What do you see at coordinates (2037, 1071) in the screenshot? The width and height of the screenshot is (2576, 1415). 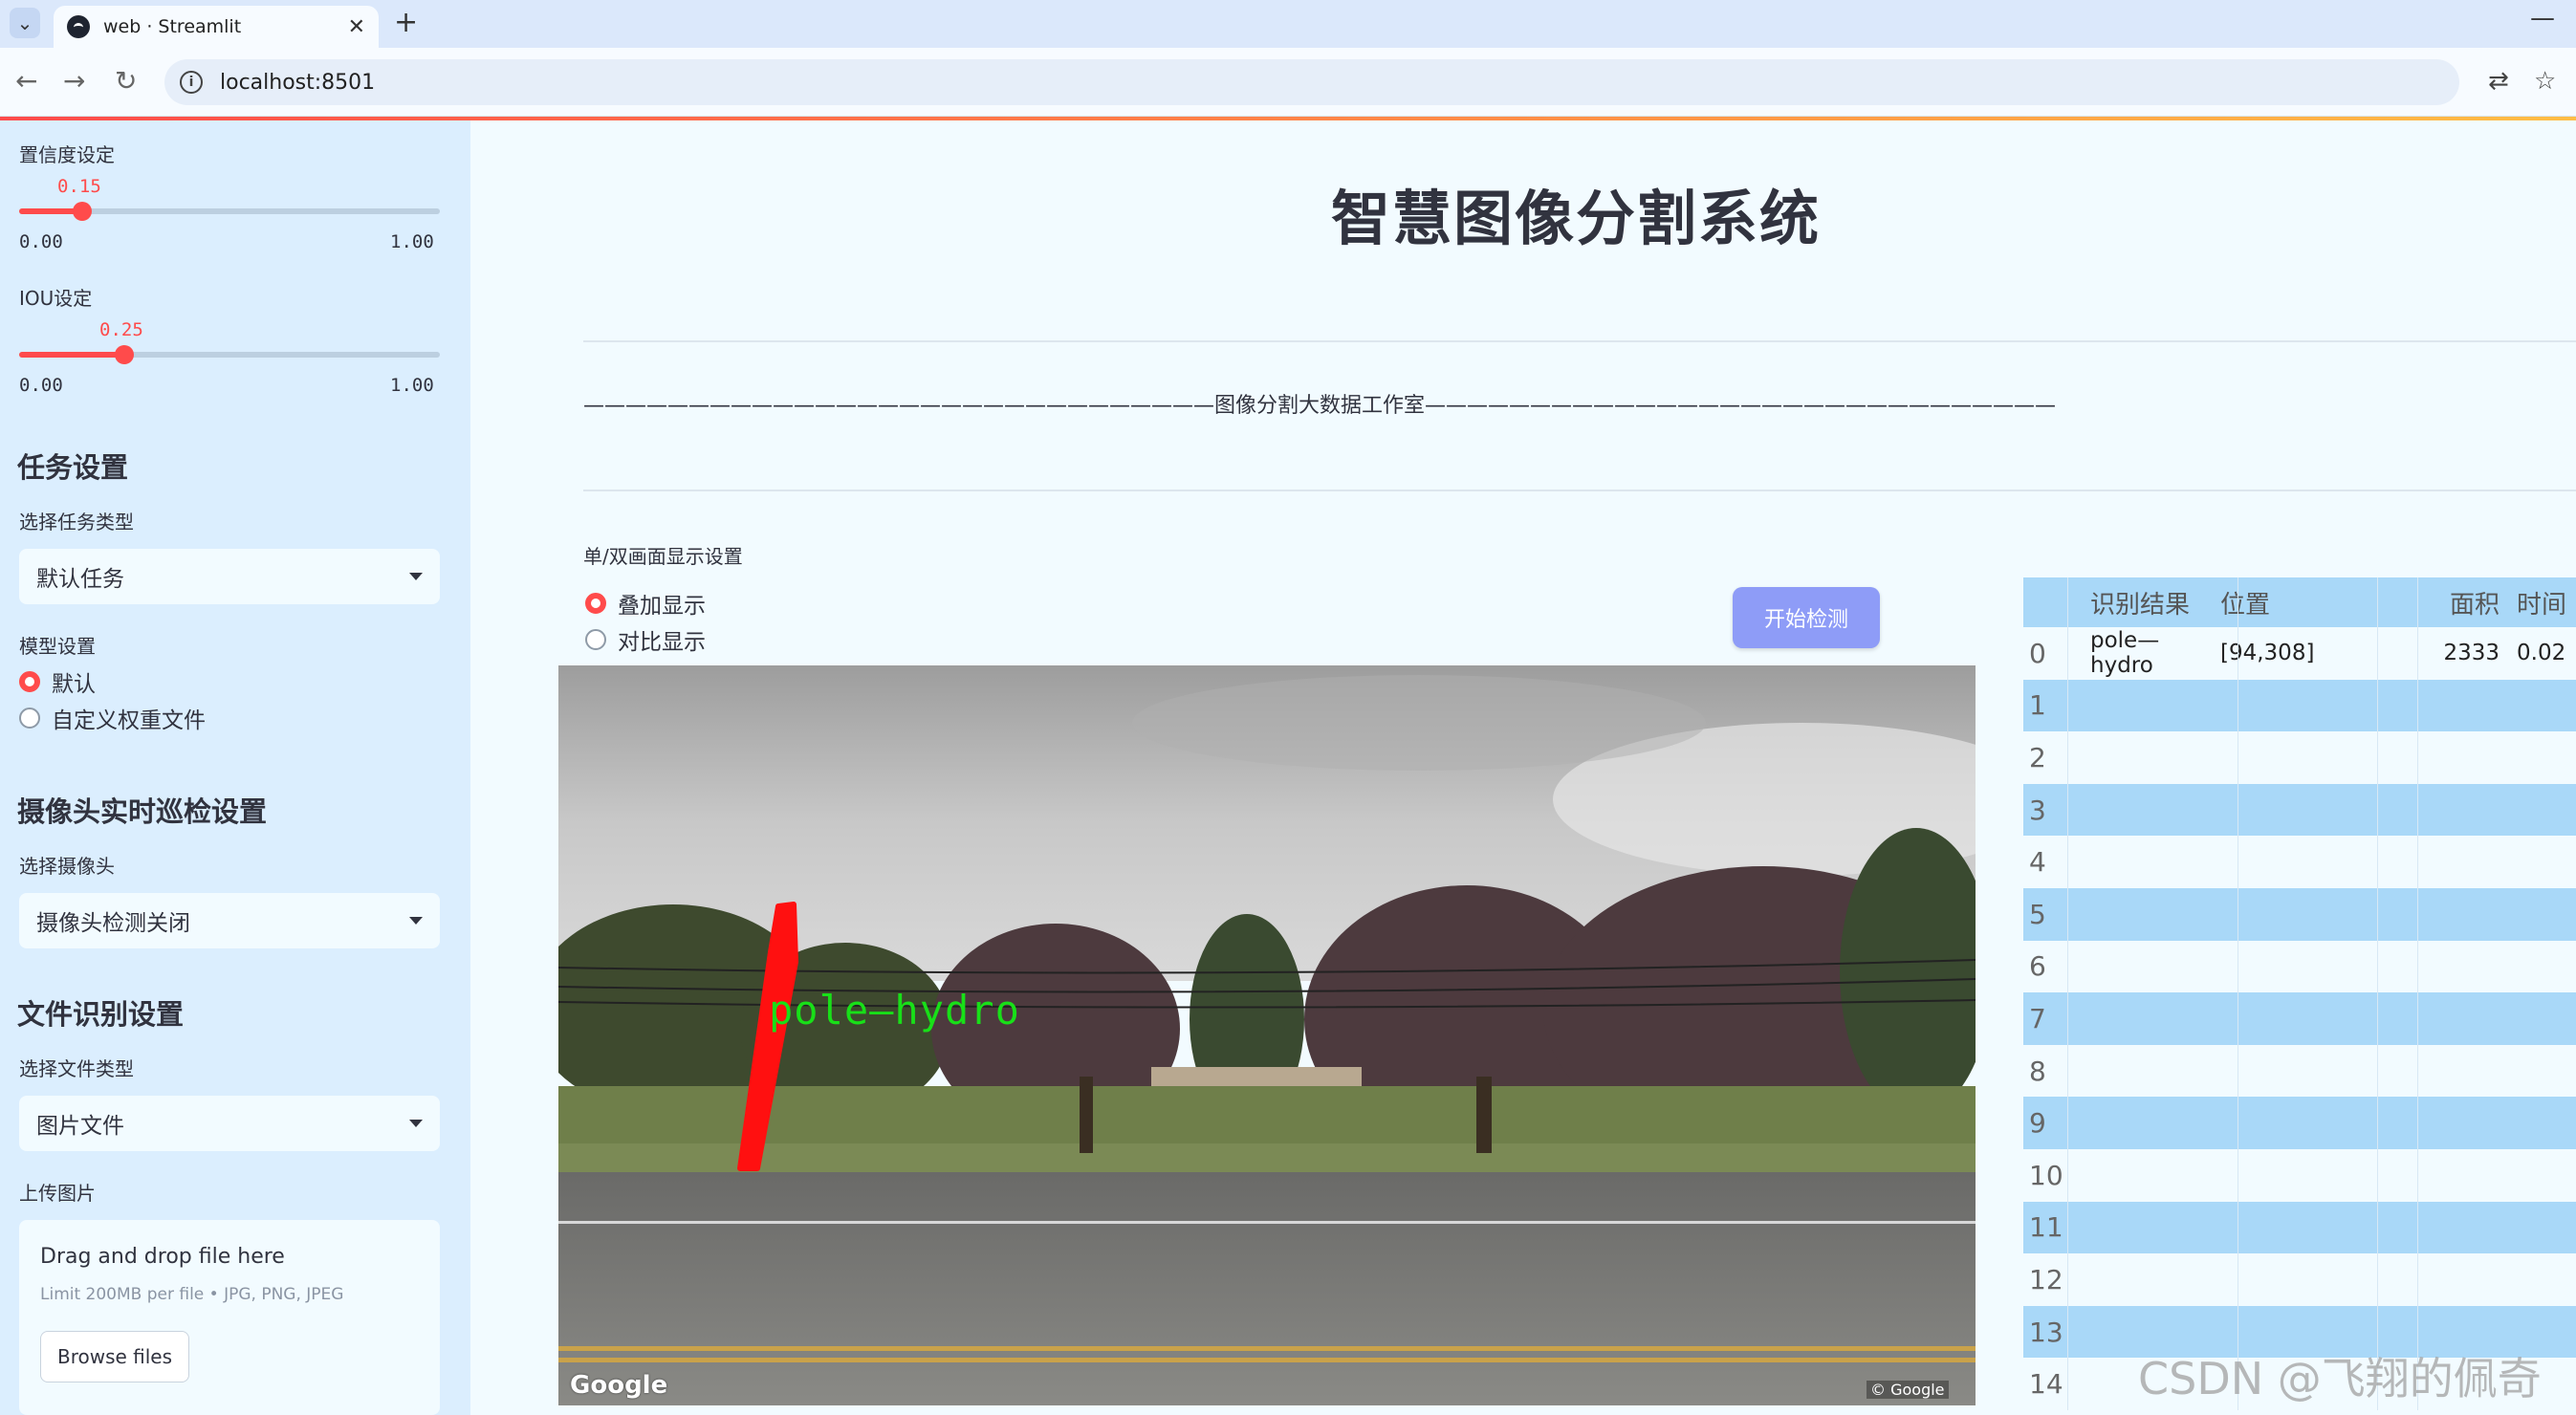 I see `row-index: 8` at bounding box center [2037, 1071].